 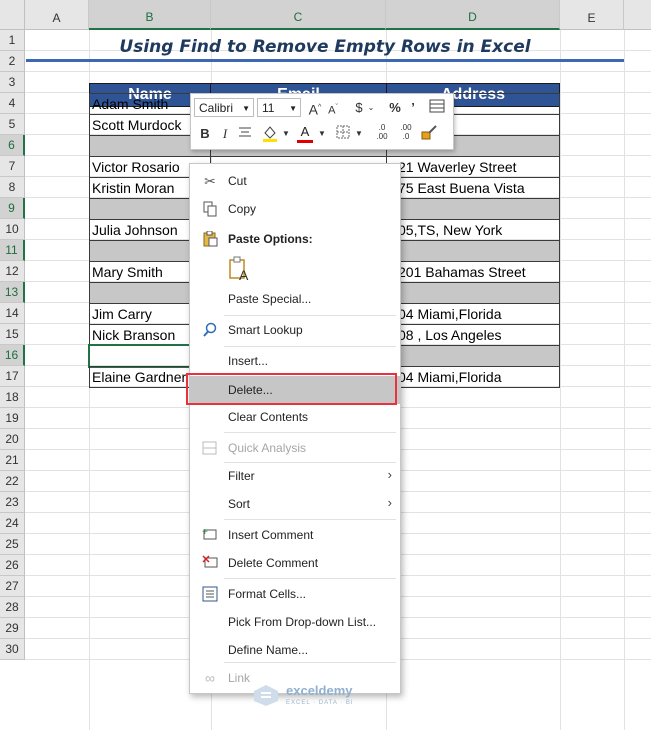 I want to click on row-header: 29, so click(x=12, y=628).